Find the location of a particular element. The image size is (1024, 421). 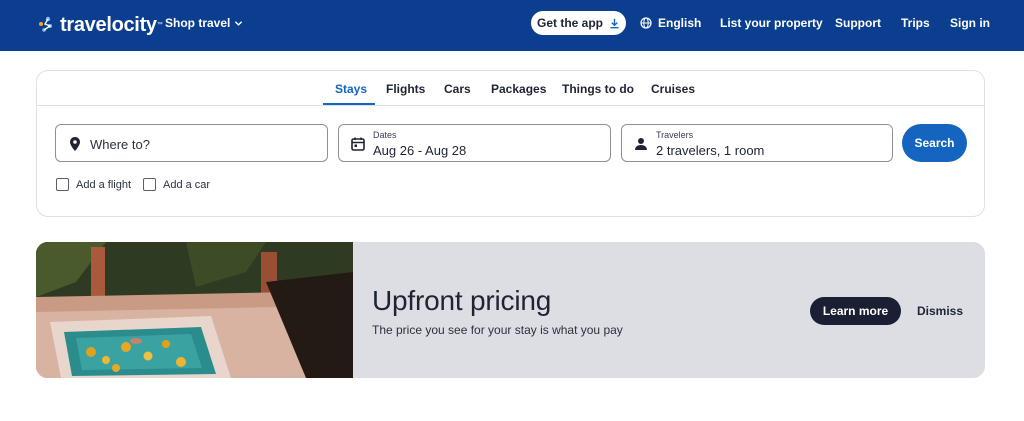

dates-label: Dates is located at coordinates (385, 135).